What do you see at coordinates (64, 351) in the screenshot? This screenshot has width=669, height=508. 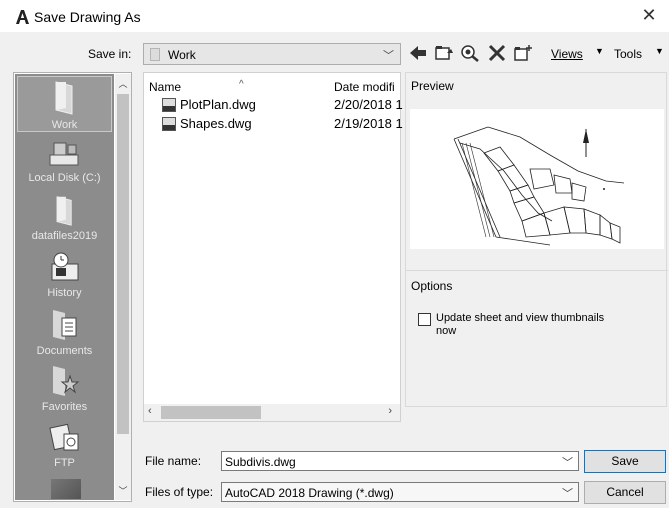 I see `place-label: Documents` at bounding box center [64, 351].